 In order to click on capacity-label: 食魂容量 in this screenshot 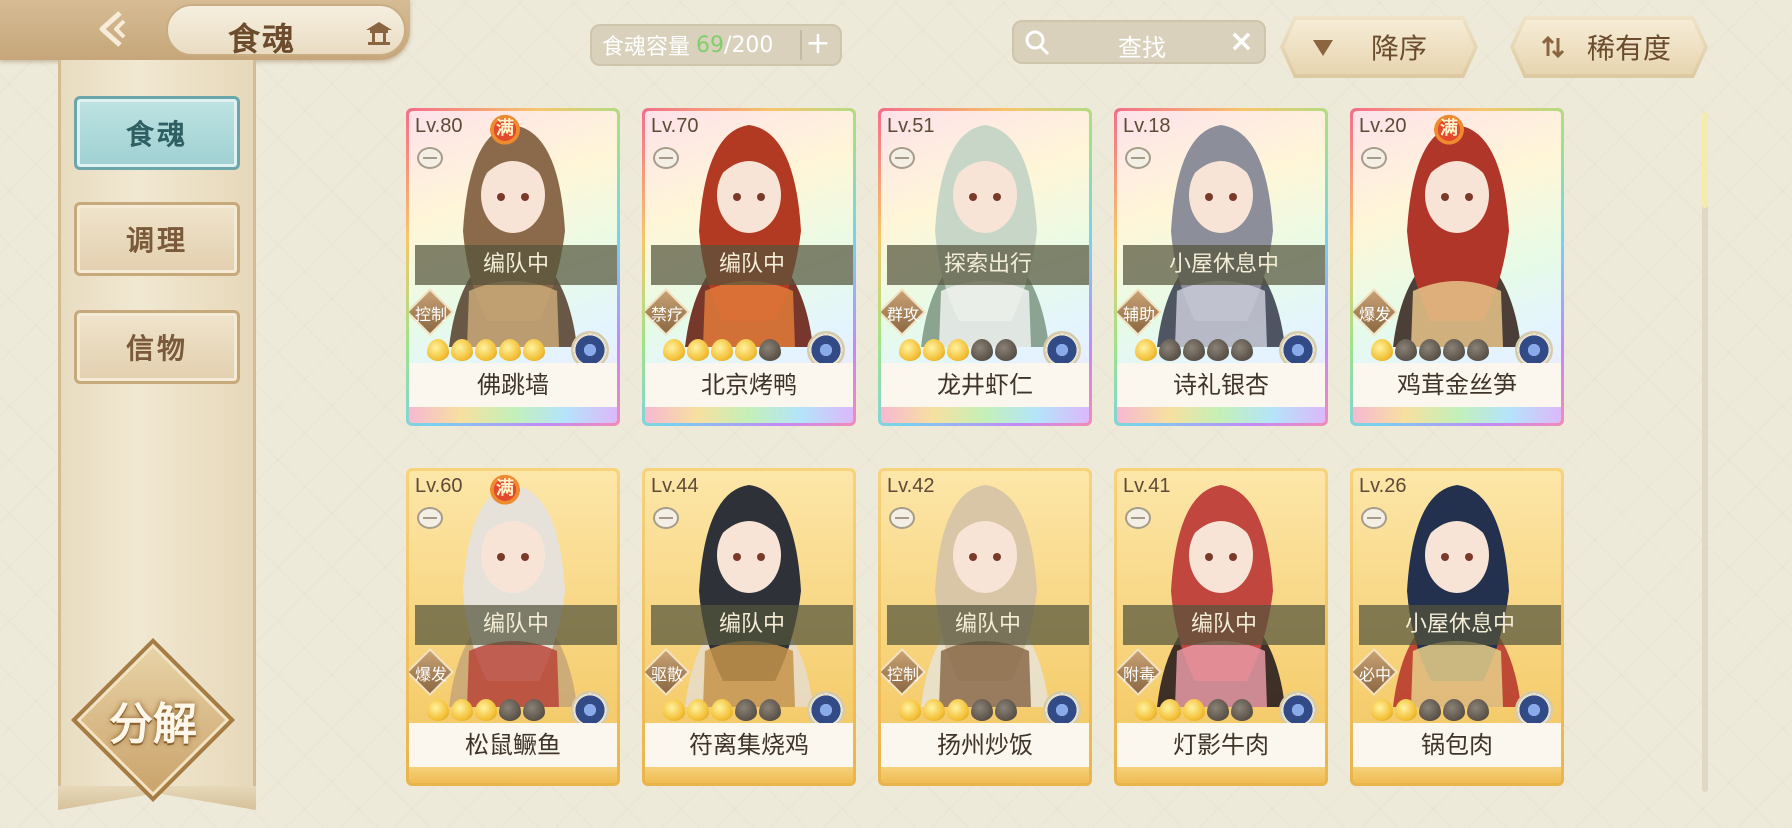, I will do `click(646, 47)`.